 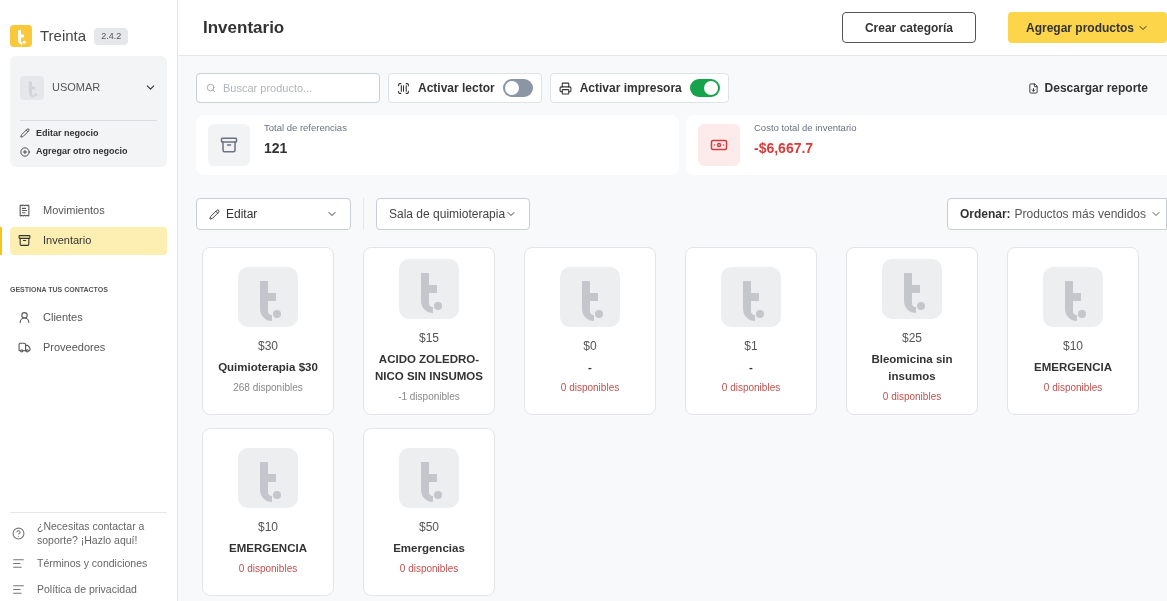 I want to click on edit-dropdown: Editar, so click(x=273, y=214).